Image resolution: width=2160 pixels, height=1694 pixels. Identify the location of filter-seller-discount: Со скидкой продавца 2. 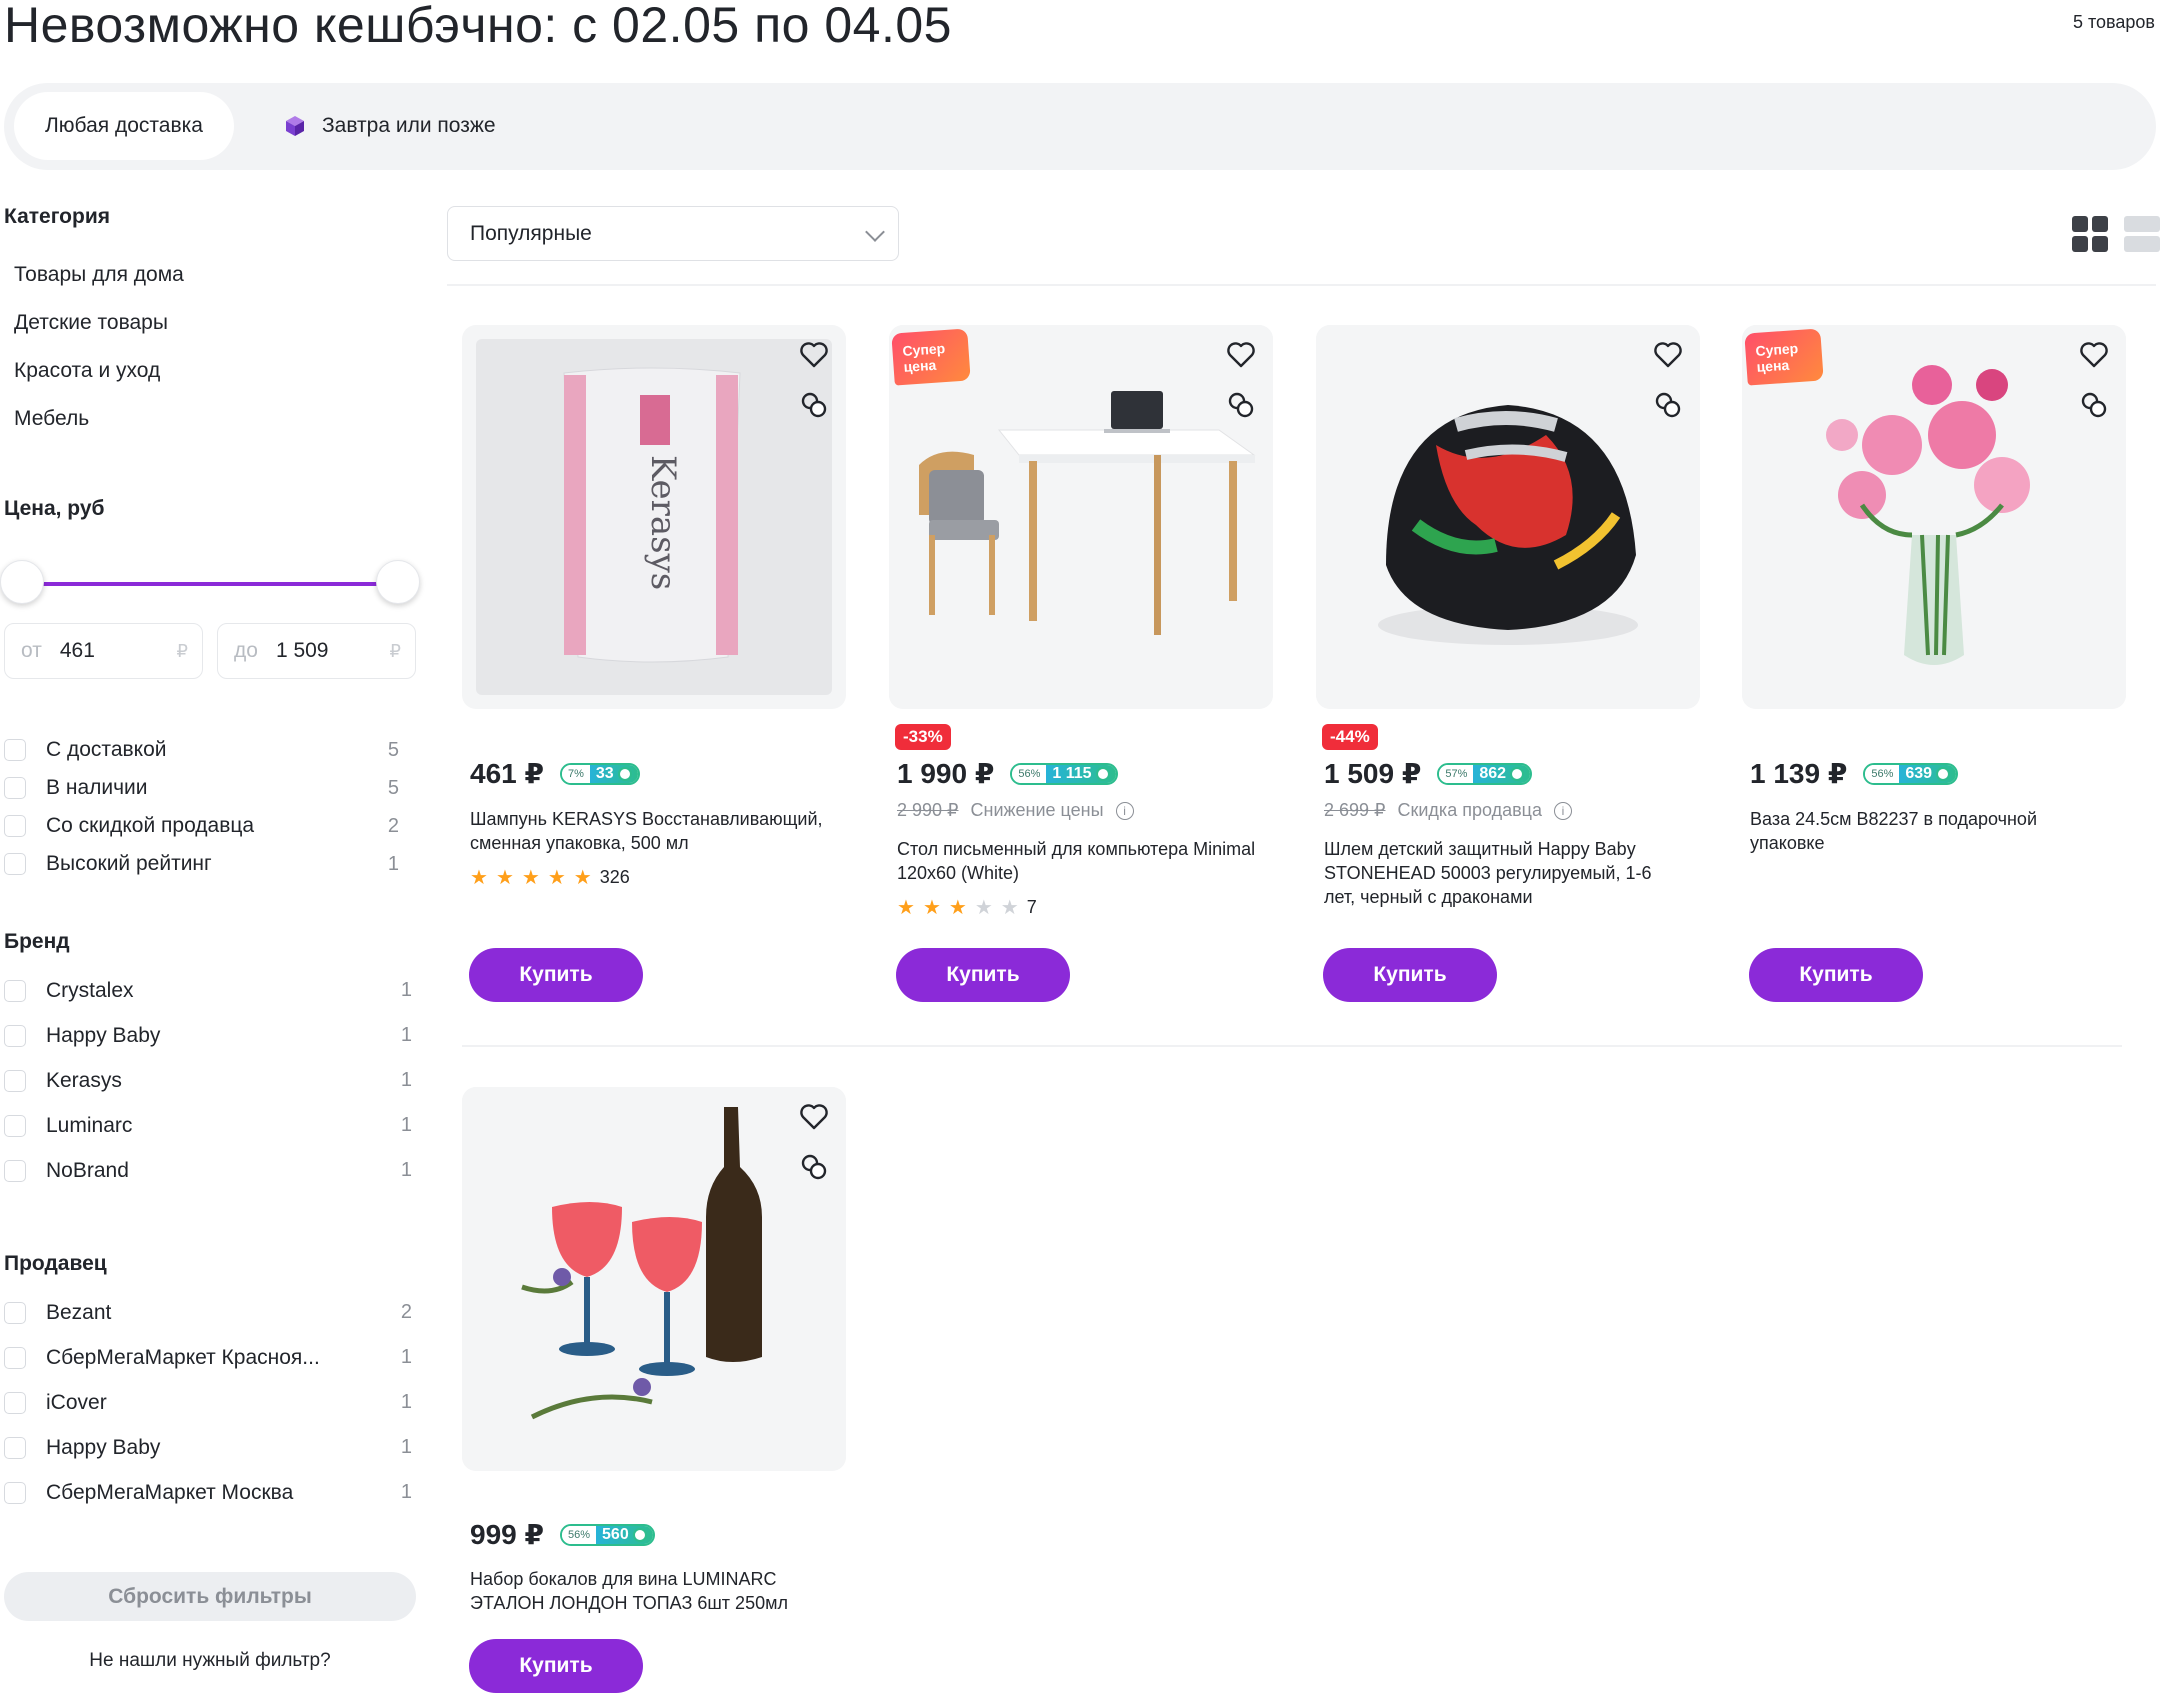
(201, 826).